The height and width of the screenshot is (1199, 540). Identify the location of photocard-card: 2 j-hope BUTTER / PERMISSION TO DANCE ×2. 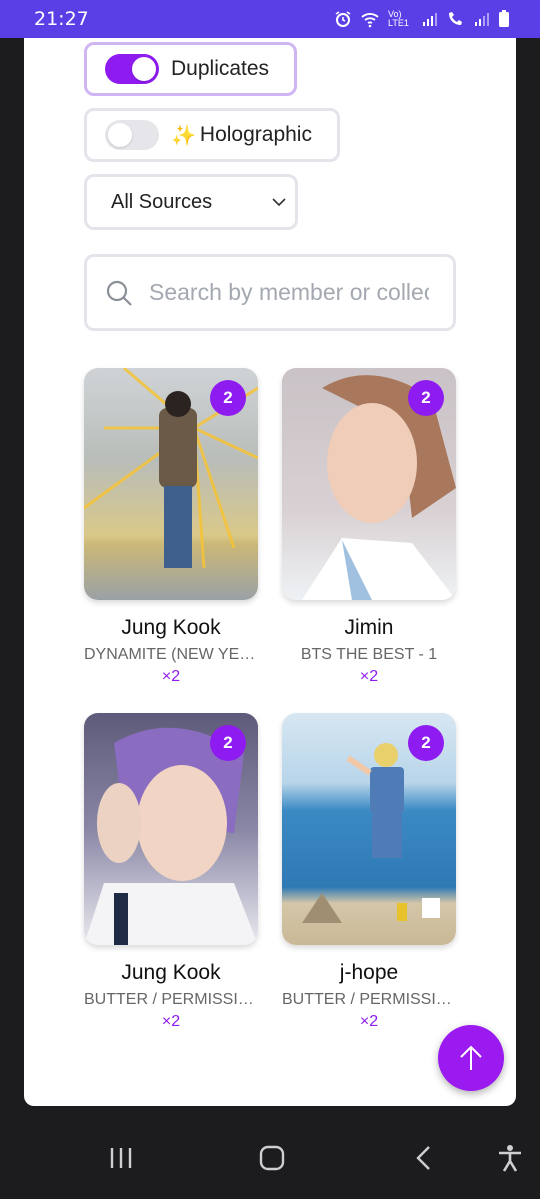
(369, 872).